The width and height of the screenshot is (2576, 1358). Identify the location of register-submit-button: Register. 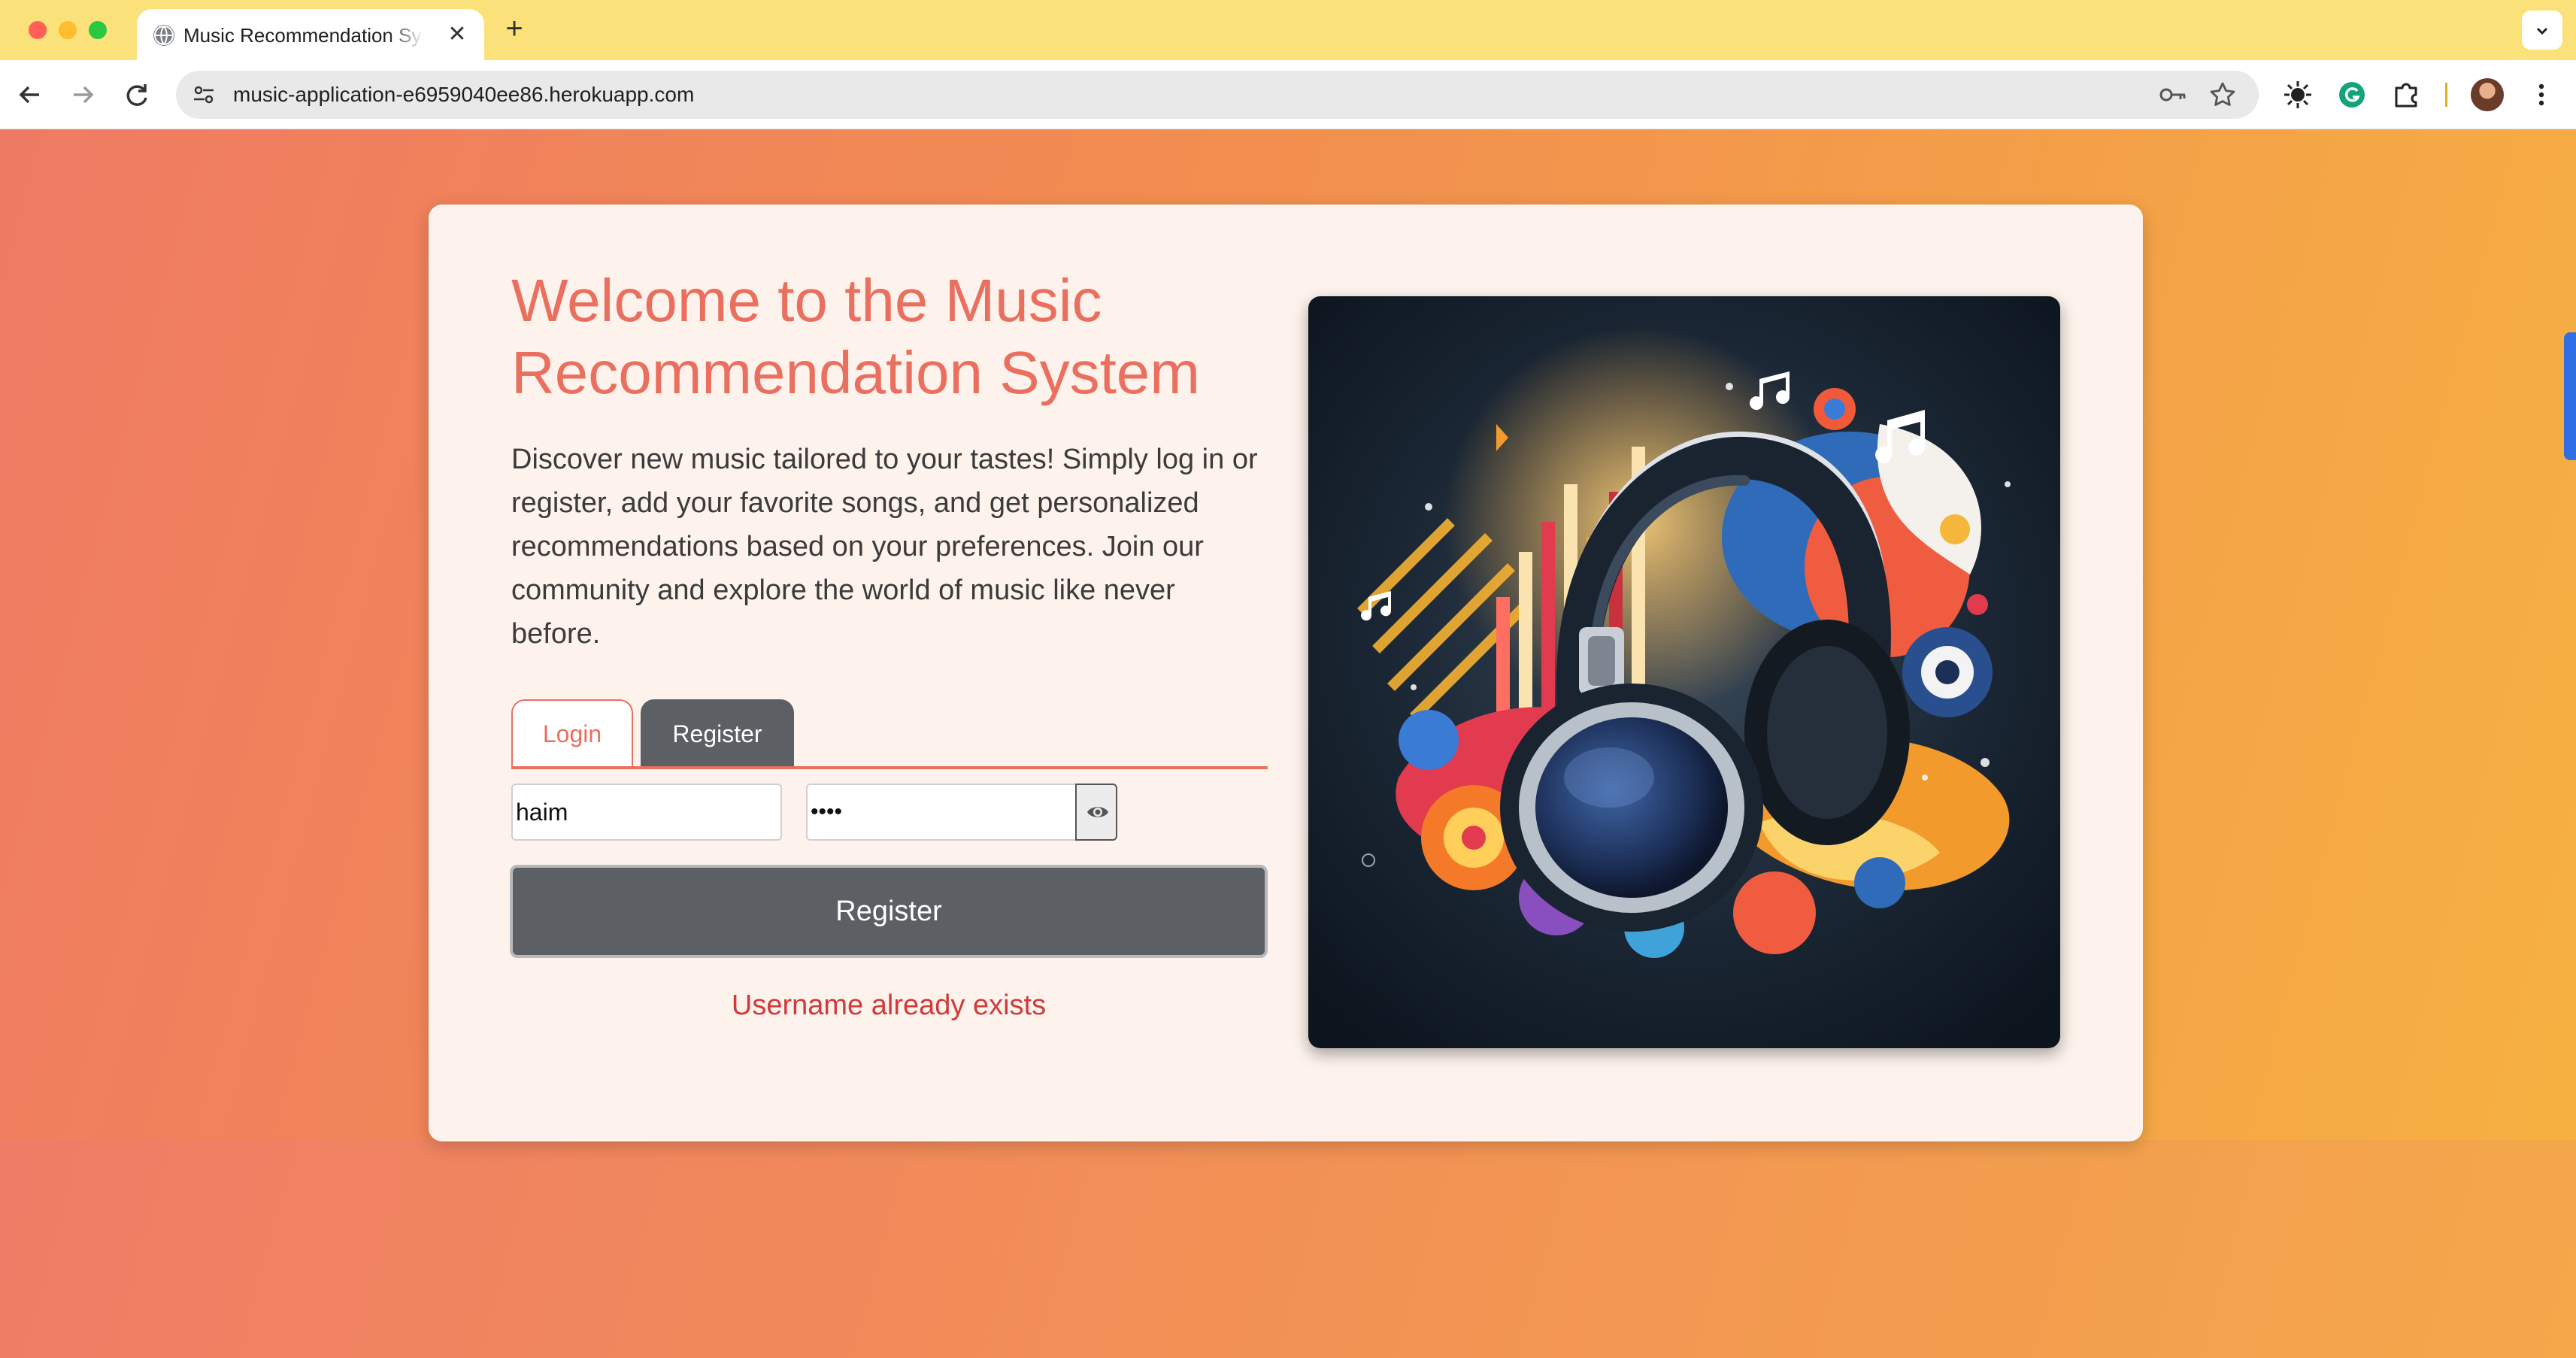
(889, 911).